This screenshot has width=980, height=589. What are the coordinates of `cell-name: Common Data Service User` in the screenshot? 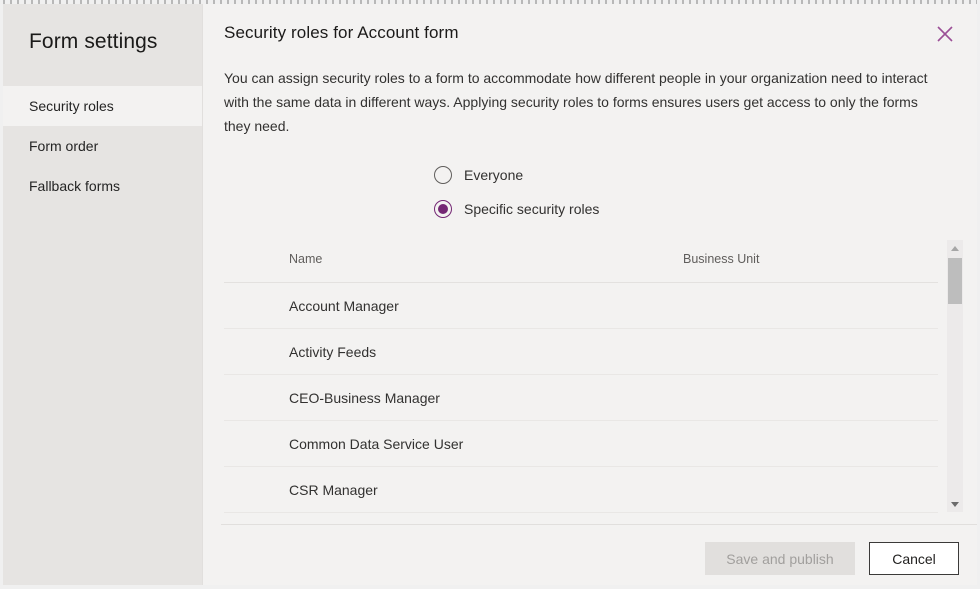 It's located at (485, 443).